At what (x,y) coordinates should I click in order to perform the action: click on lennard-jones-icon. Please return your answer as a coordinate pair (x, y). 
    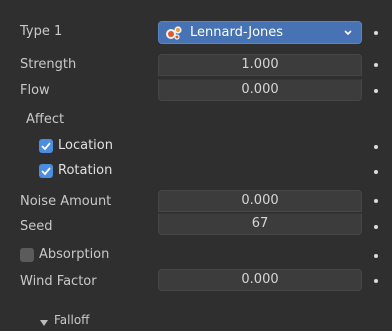
    Looking at the image, I should click on (174, 33).